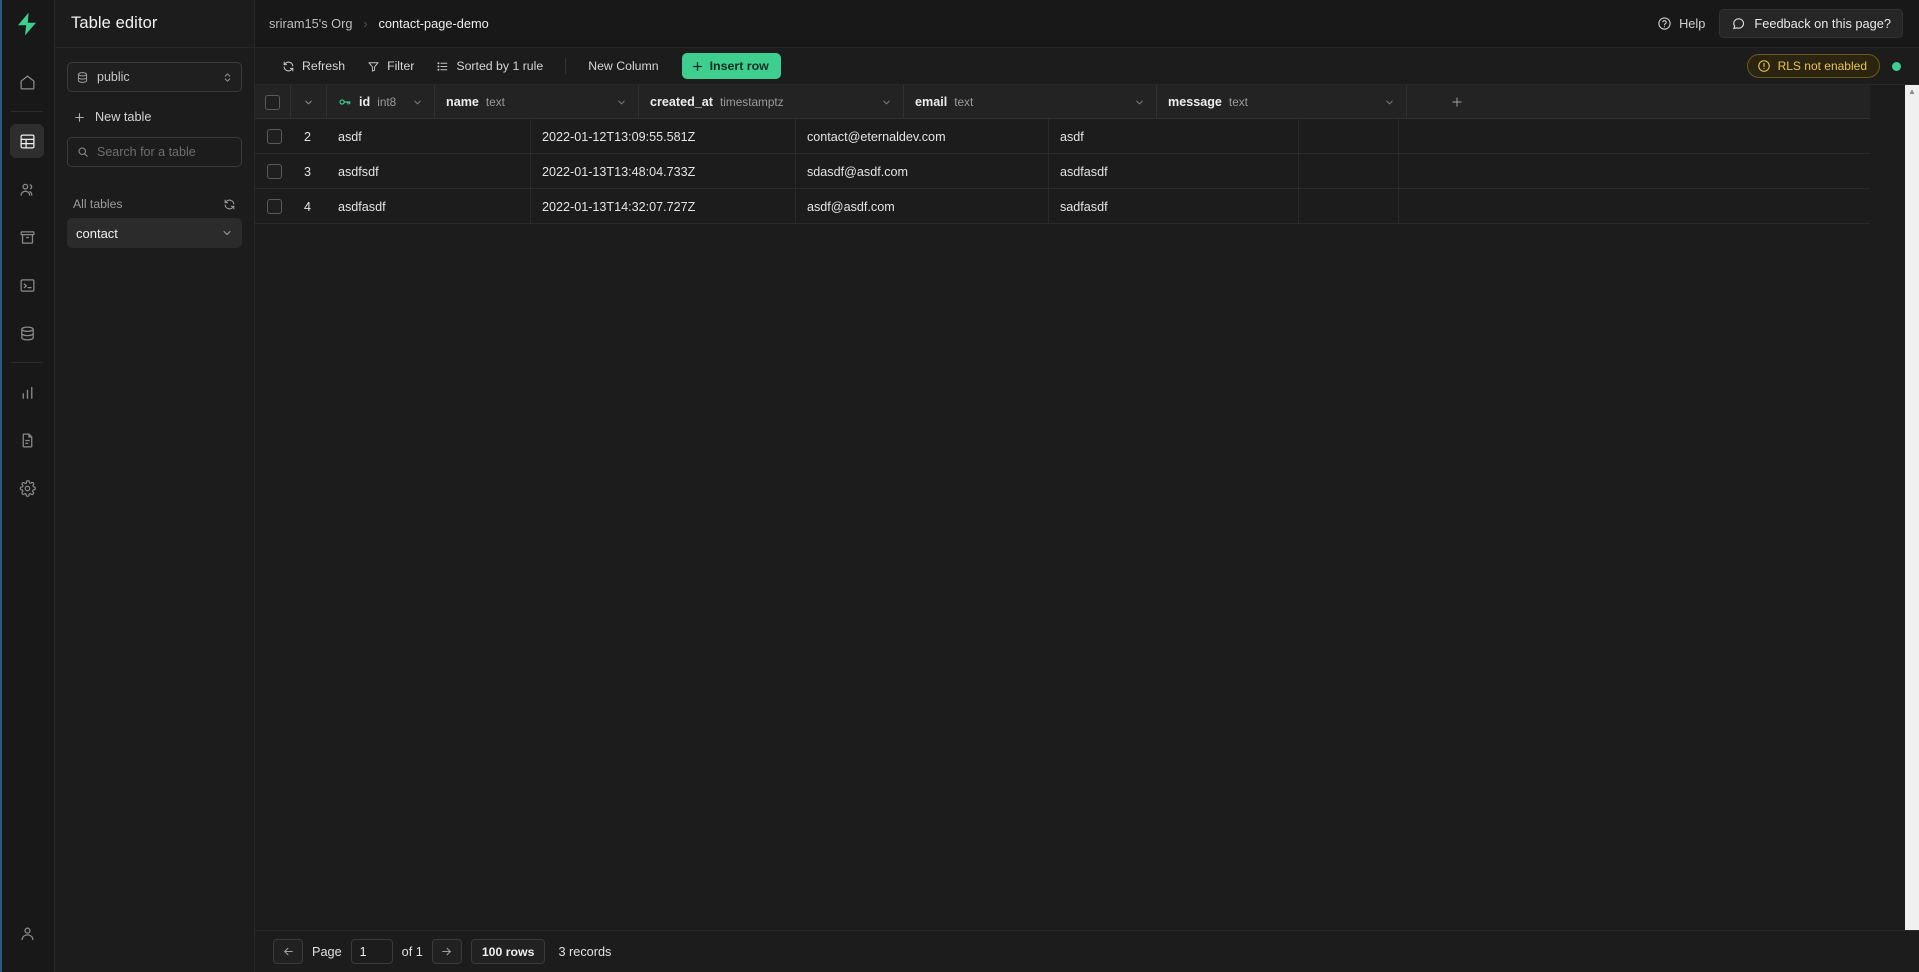  I want to click on rail-item-reports, so click(27, 392).